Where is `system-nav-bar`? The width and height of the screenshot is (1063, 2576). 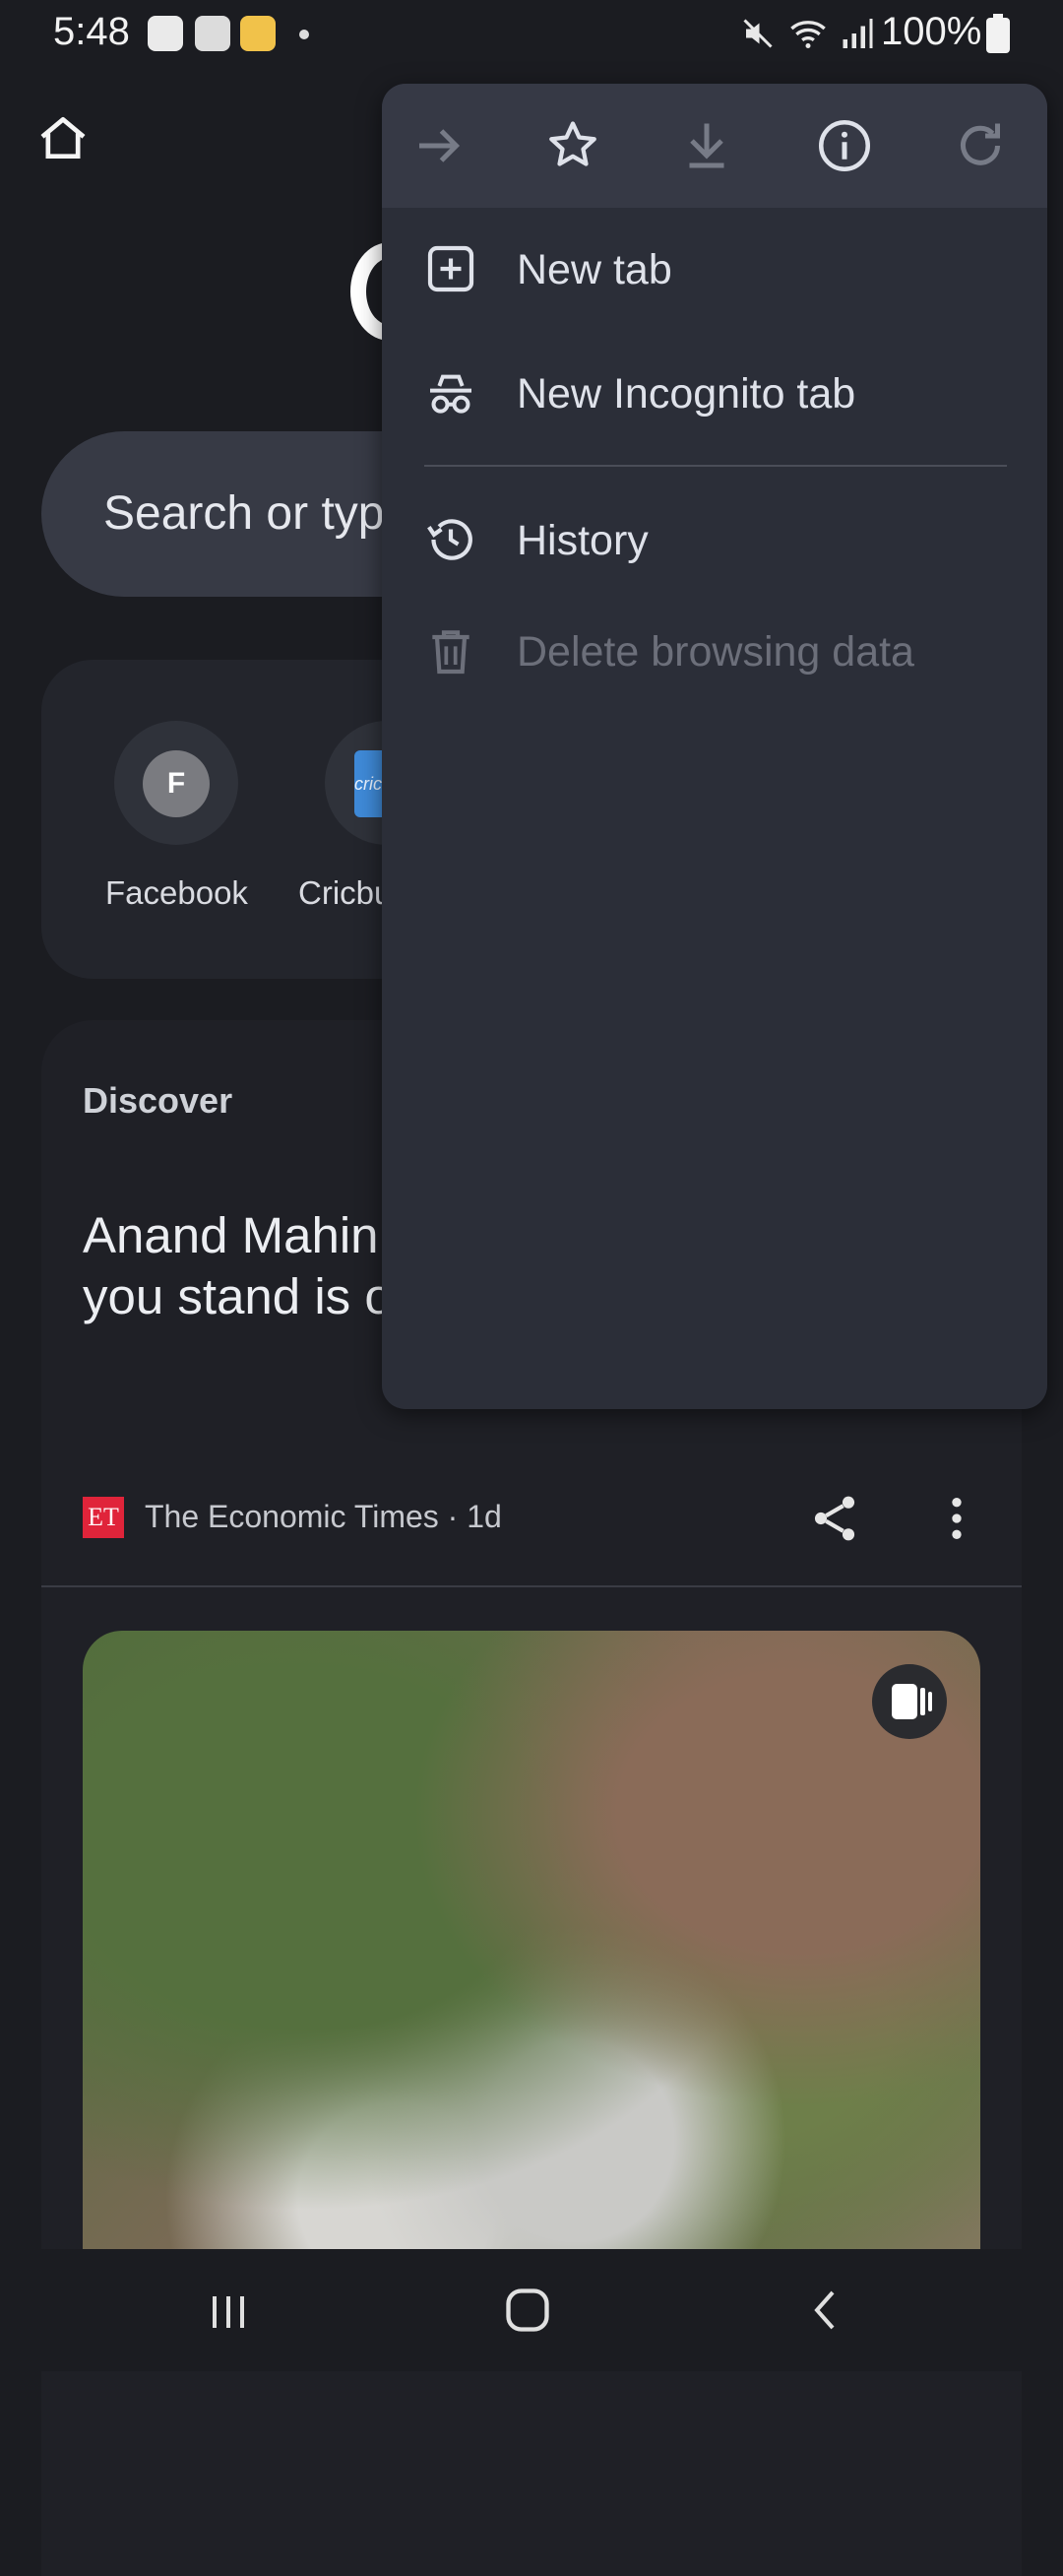 system-nav-bar is located at coordinates (531, 2310).